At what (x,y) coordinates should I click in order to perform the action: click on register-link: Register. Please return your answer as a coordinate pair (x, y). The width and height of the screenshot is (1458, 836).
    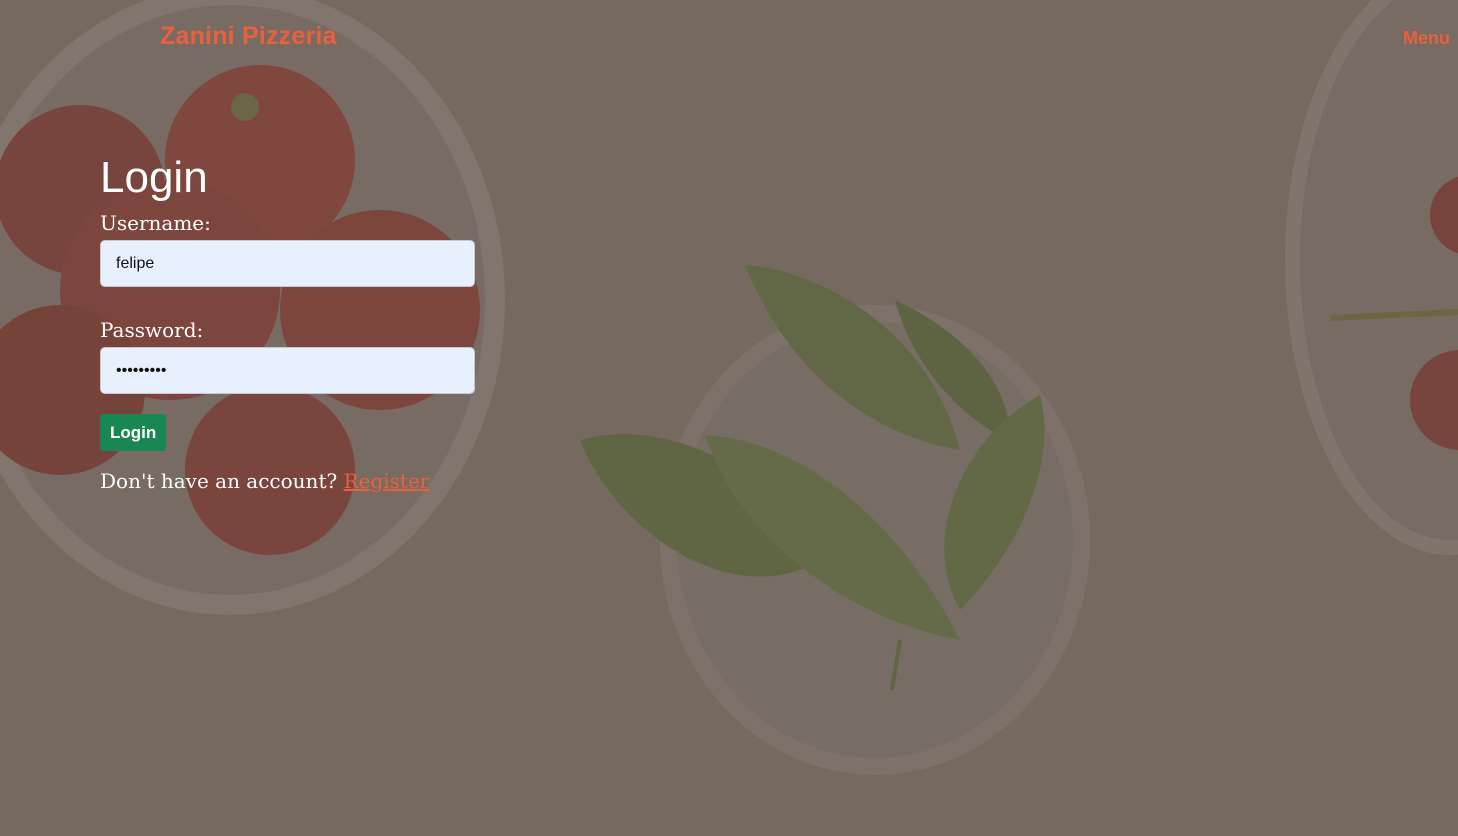
    Looking at the image, I should click on (387, 481).